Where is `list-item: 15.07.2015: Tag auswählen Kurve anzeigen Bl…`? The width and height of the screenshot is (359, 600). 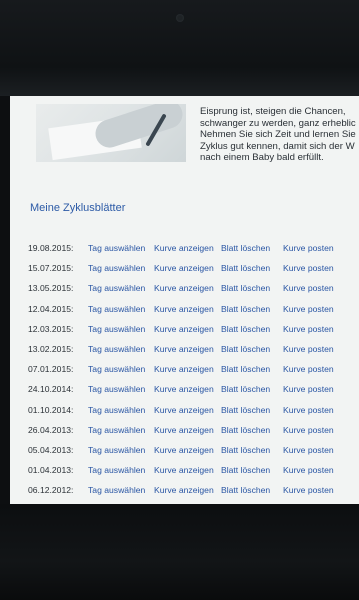 list-item: 15.07.2015: Tag auswählen Kurve anzeigen Bl… is located at coordinates (193, 271).